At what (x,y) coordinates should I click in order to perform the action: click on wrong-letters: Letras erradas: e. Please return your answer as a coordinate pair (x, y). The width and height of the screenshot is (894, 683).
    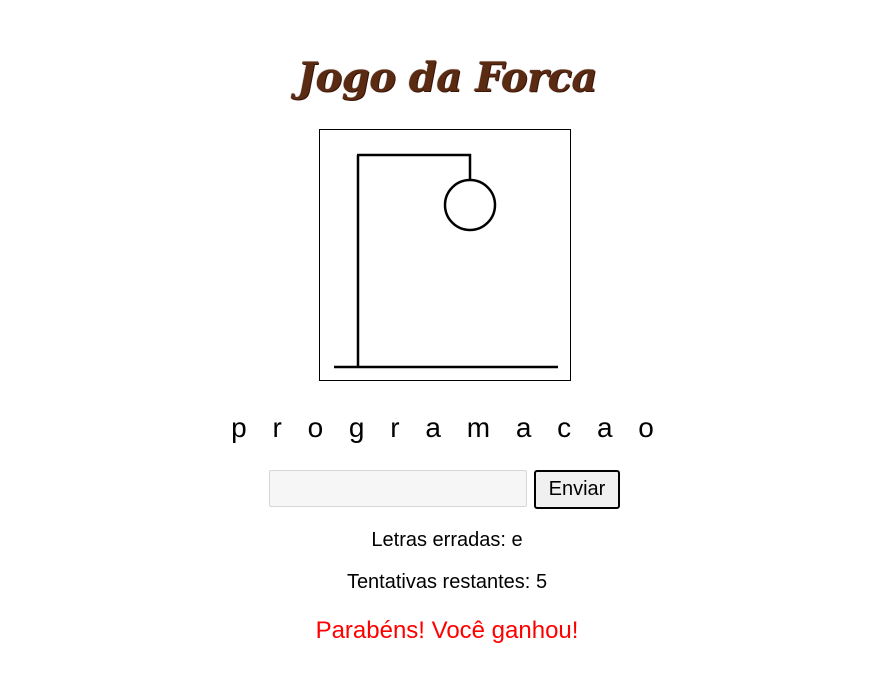
    Looking at the image, I should click on (447, 540).